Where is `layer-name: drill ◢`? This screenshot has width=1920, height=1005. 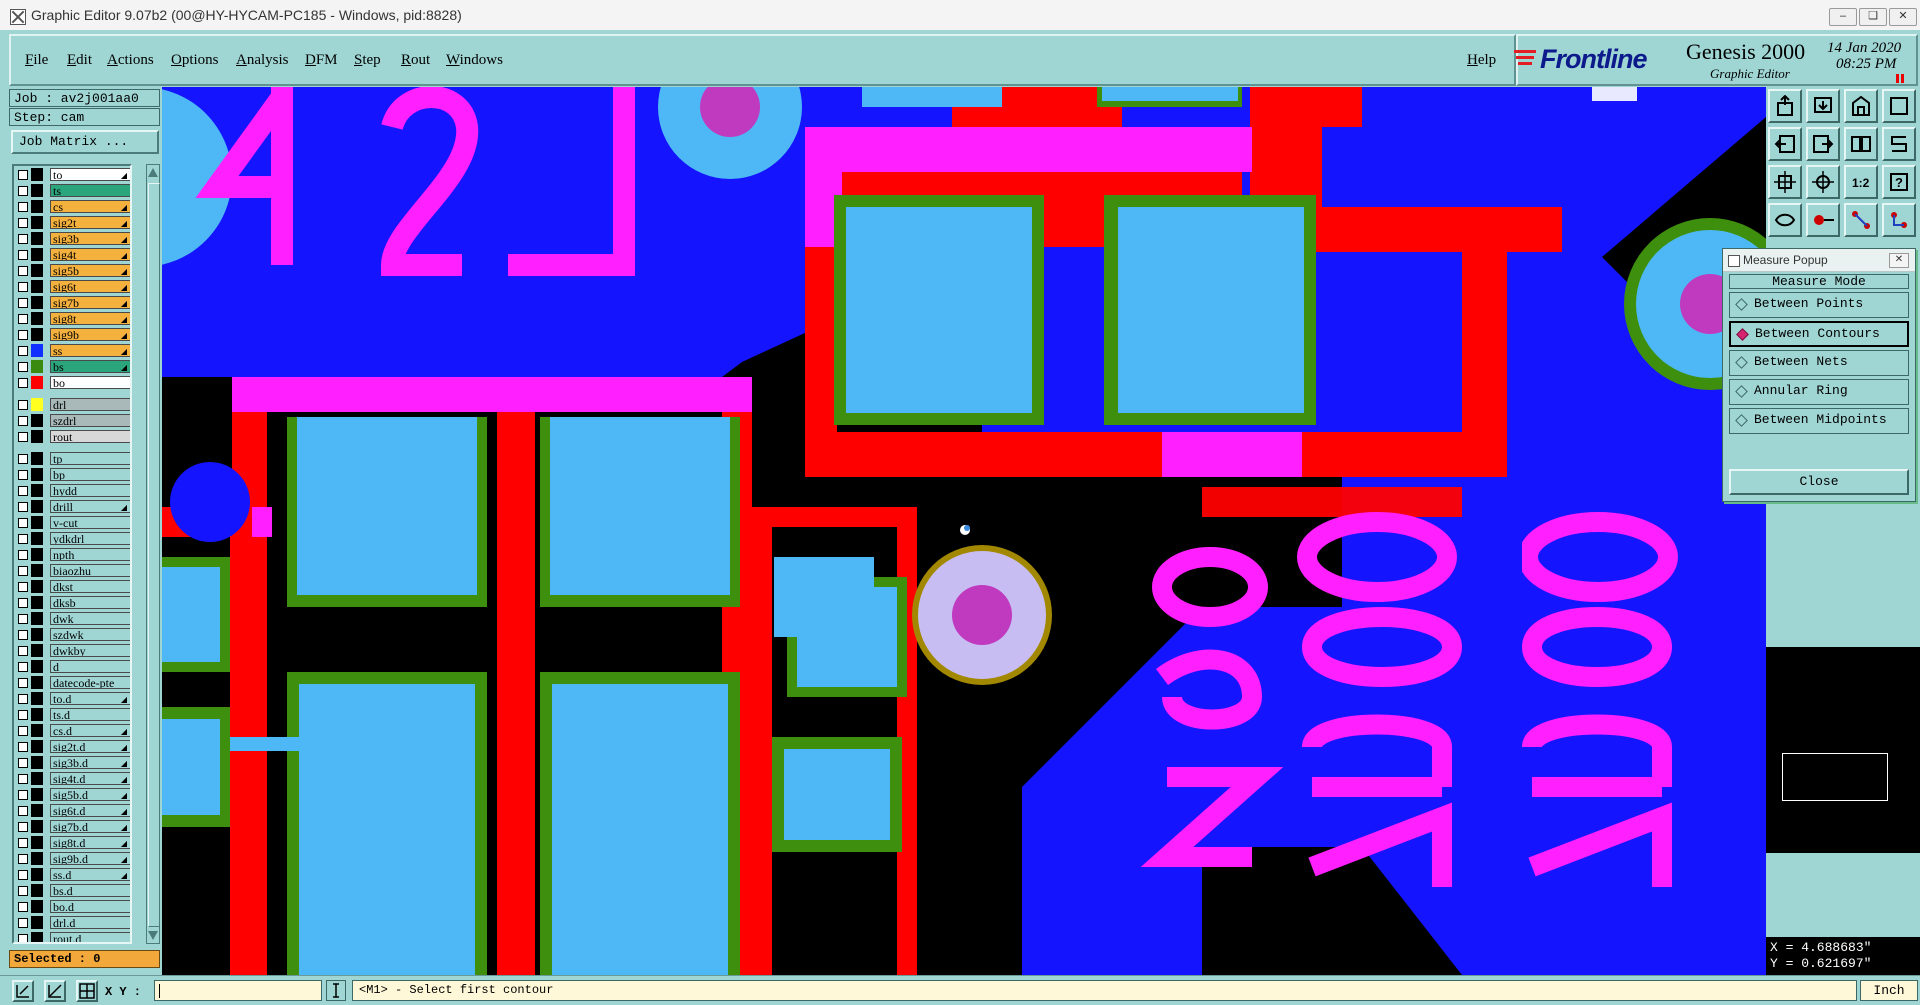
layer-name: drill ◢ is located at coordinates (90, 506).